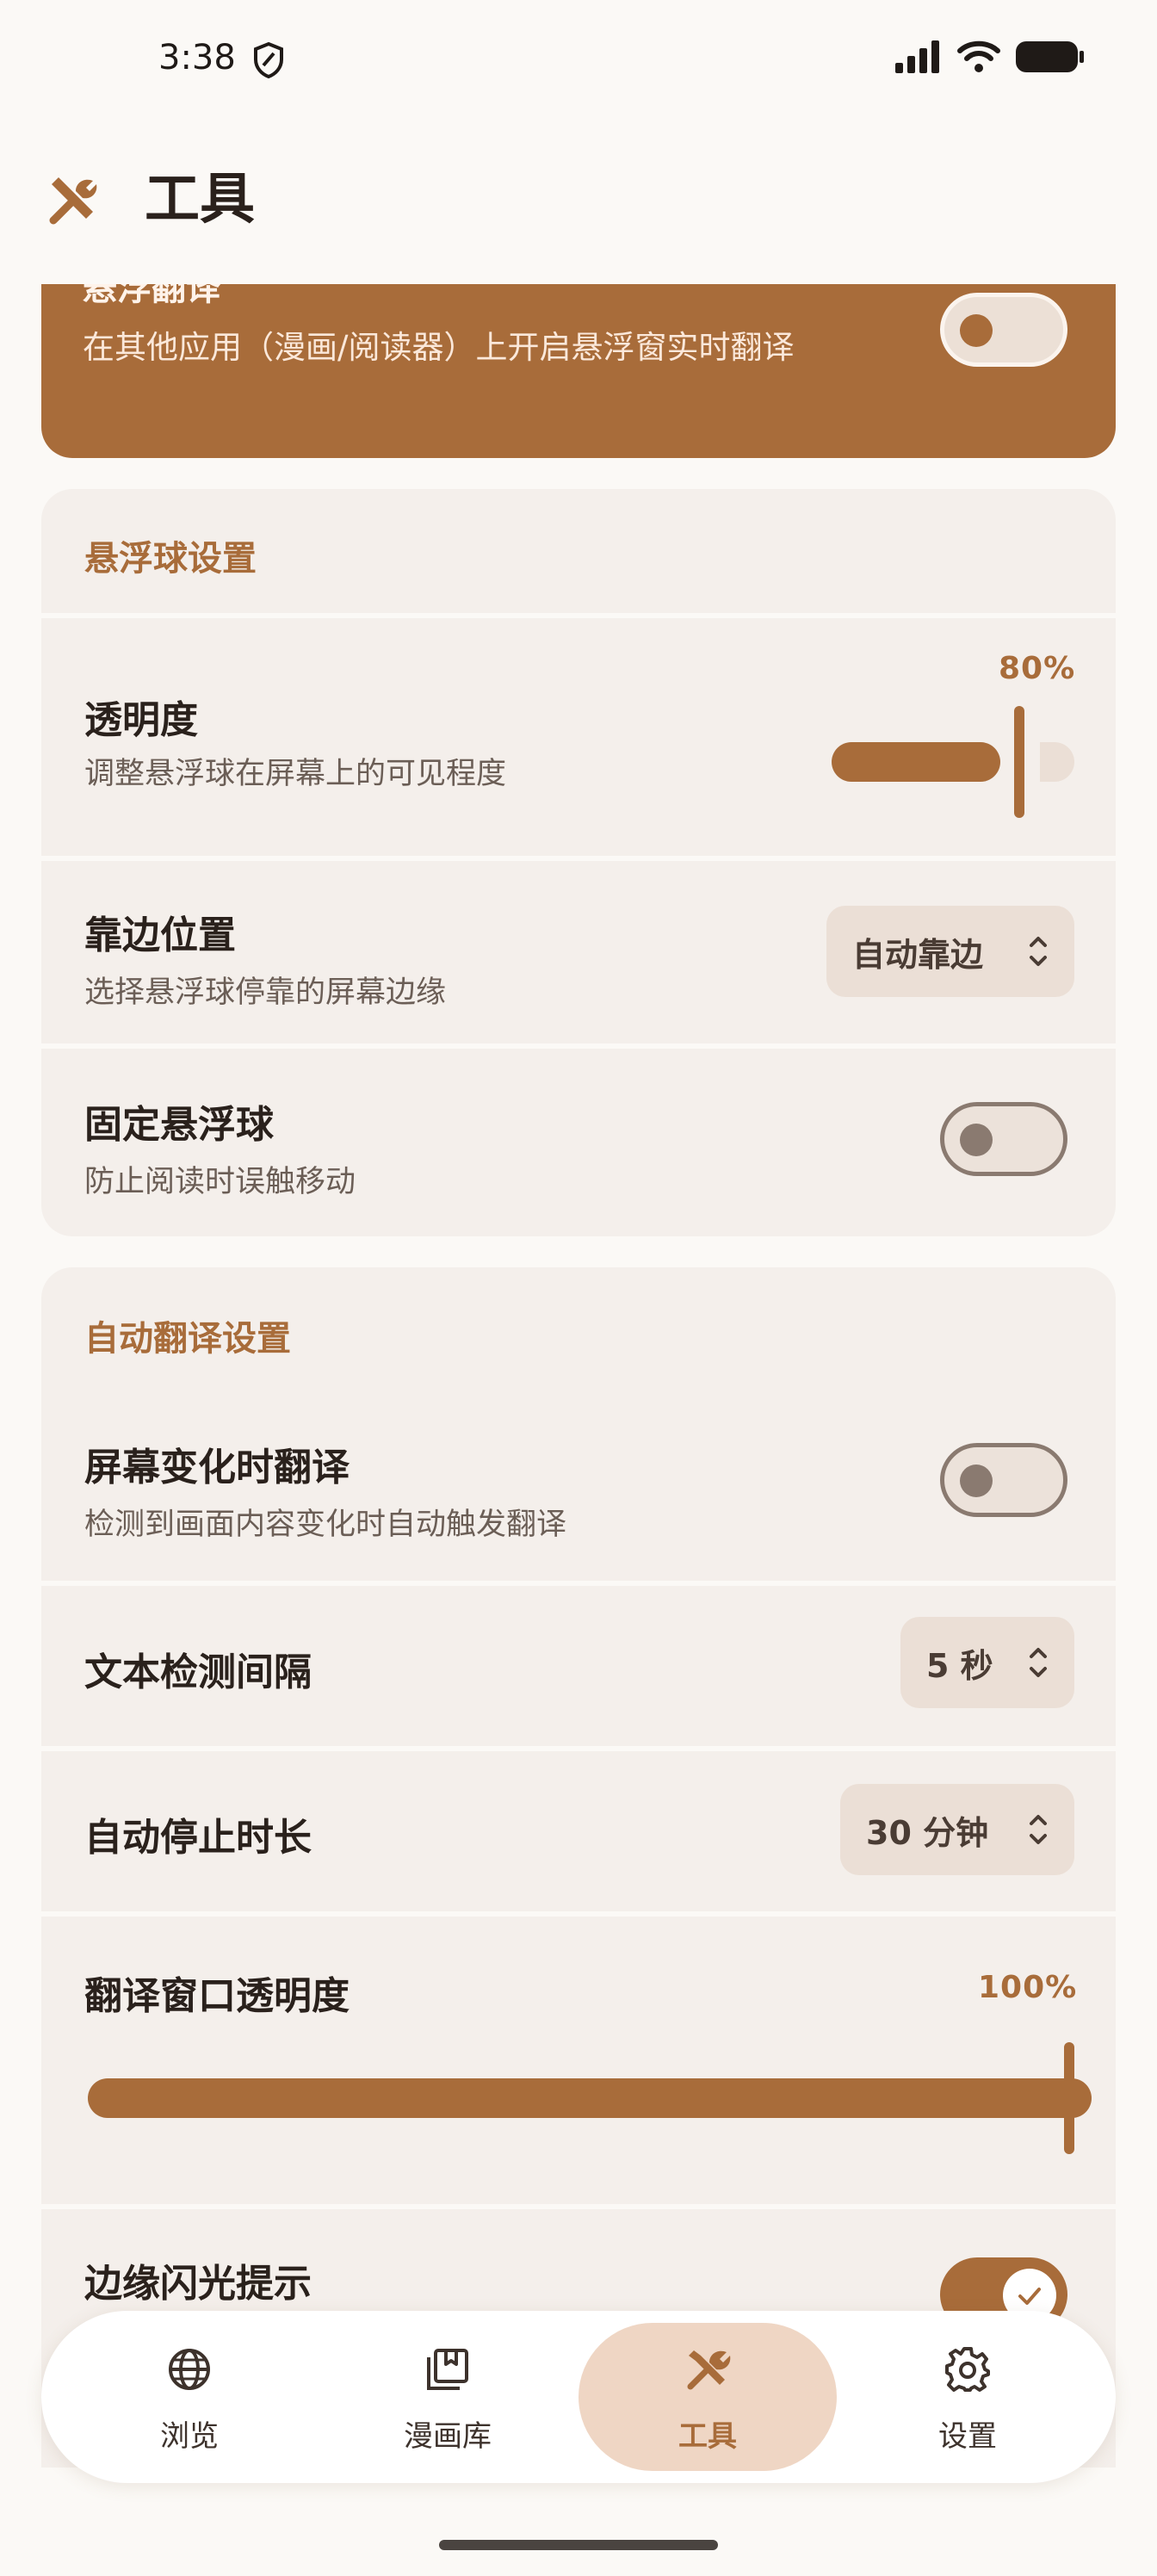 Image resolution: width=1157 pixels, height=2576 pixels. What do you see at coordinates (1019, 762) in the screenshot?
I see `opacity-slider-thumb` at bounding box center [1019, 762].